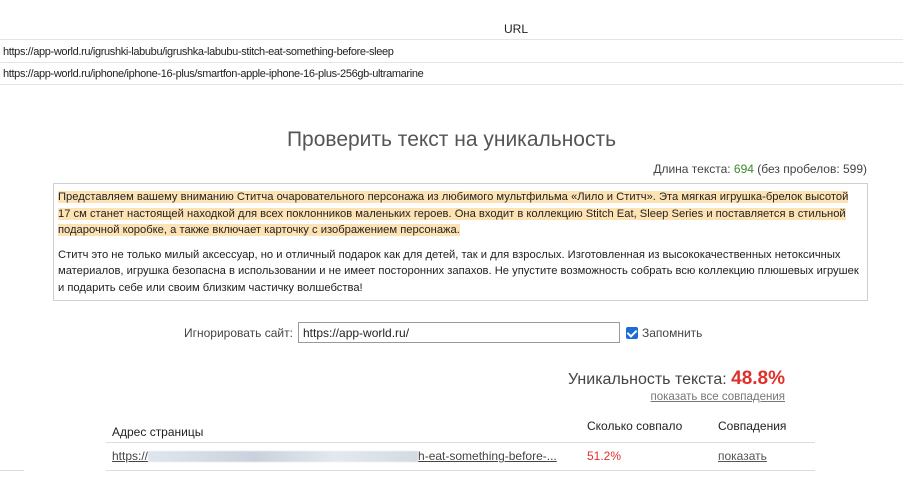 The height and width of the screenshot is (504, 903). What do you see at coordinates (649, 379) in the screenshot?
I see `uniqueness-label: Уникальность текста:` at bounding box center [649, 379].